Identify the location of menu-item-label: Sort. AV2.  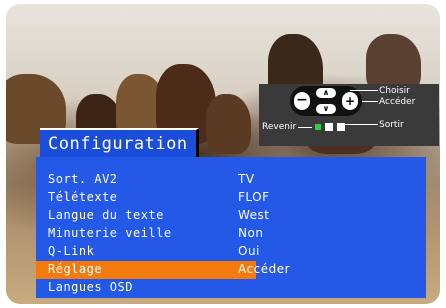
(83, 179).